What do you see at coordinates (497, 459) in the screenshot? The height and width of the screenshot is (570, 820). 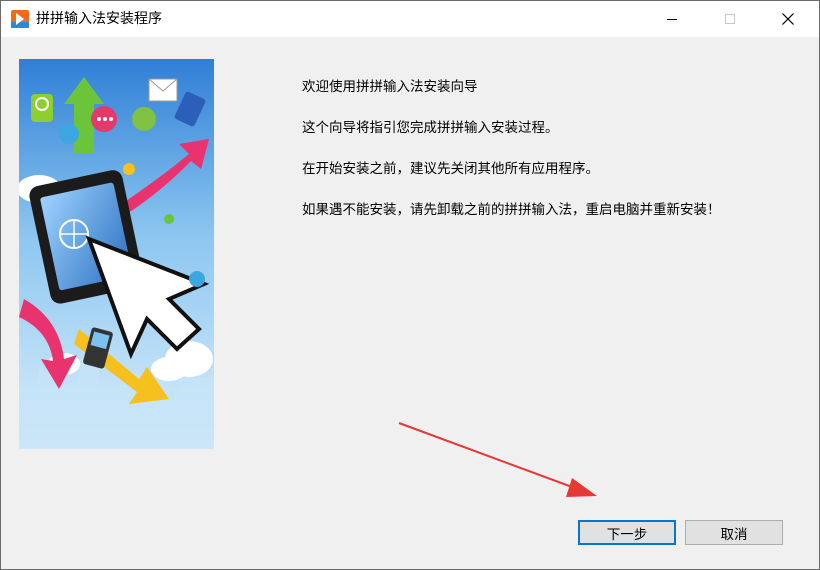 I see `annotation-arrow` at bounding box center [497, 459].